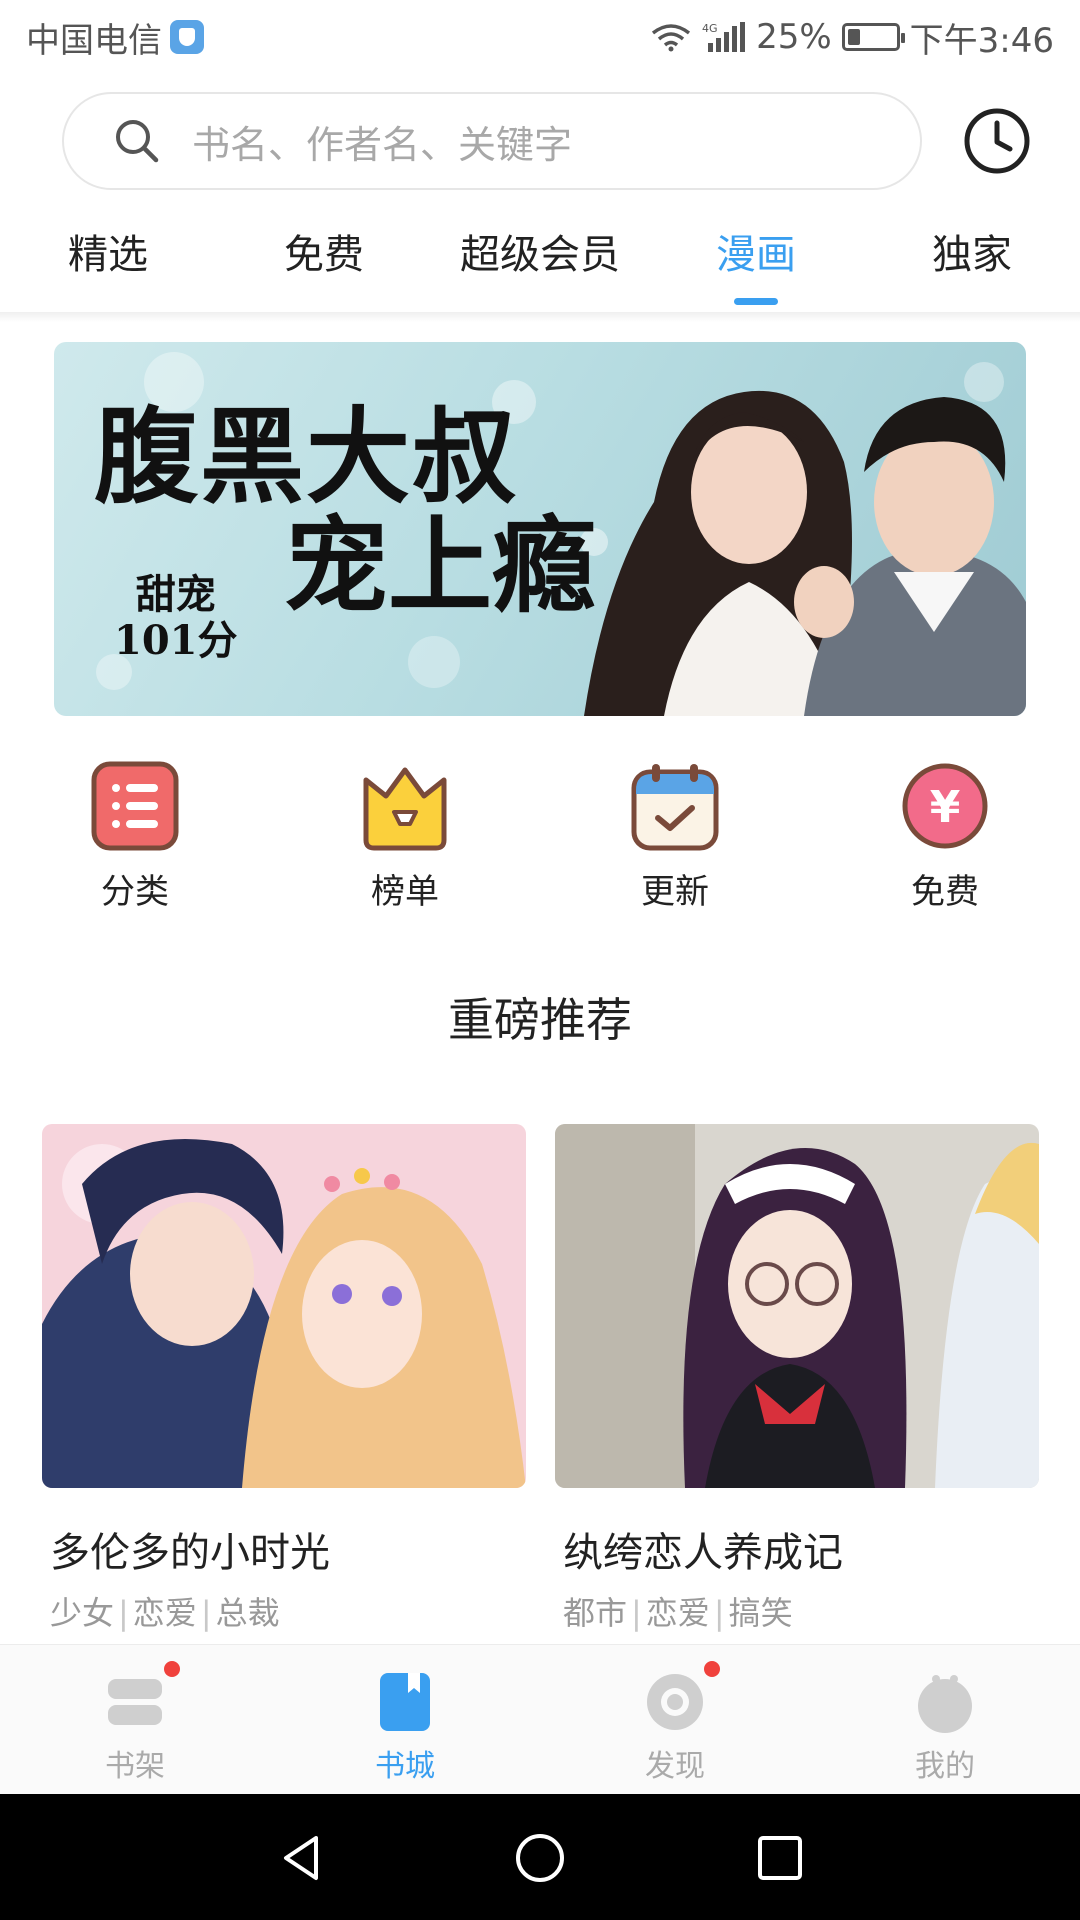 The width and height of the screenshot is (1080, 1920). Describe the element at coordinates (187, 37) in the screenshot. I see `shield-icon` at that location.